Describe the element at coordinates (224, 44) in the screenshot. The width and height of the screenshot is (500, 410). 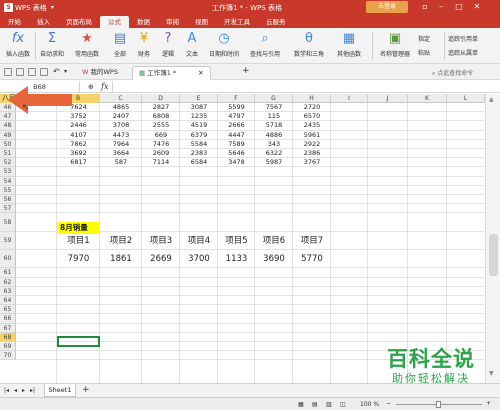
I see `datetime-button: ◷ 日期和时间` at that location.